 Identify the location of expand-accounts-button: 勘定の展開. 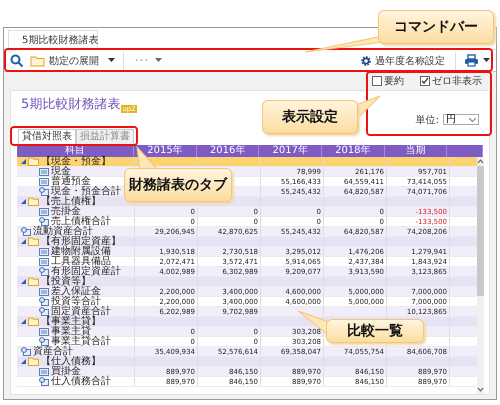
(64, 60).